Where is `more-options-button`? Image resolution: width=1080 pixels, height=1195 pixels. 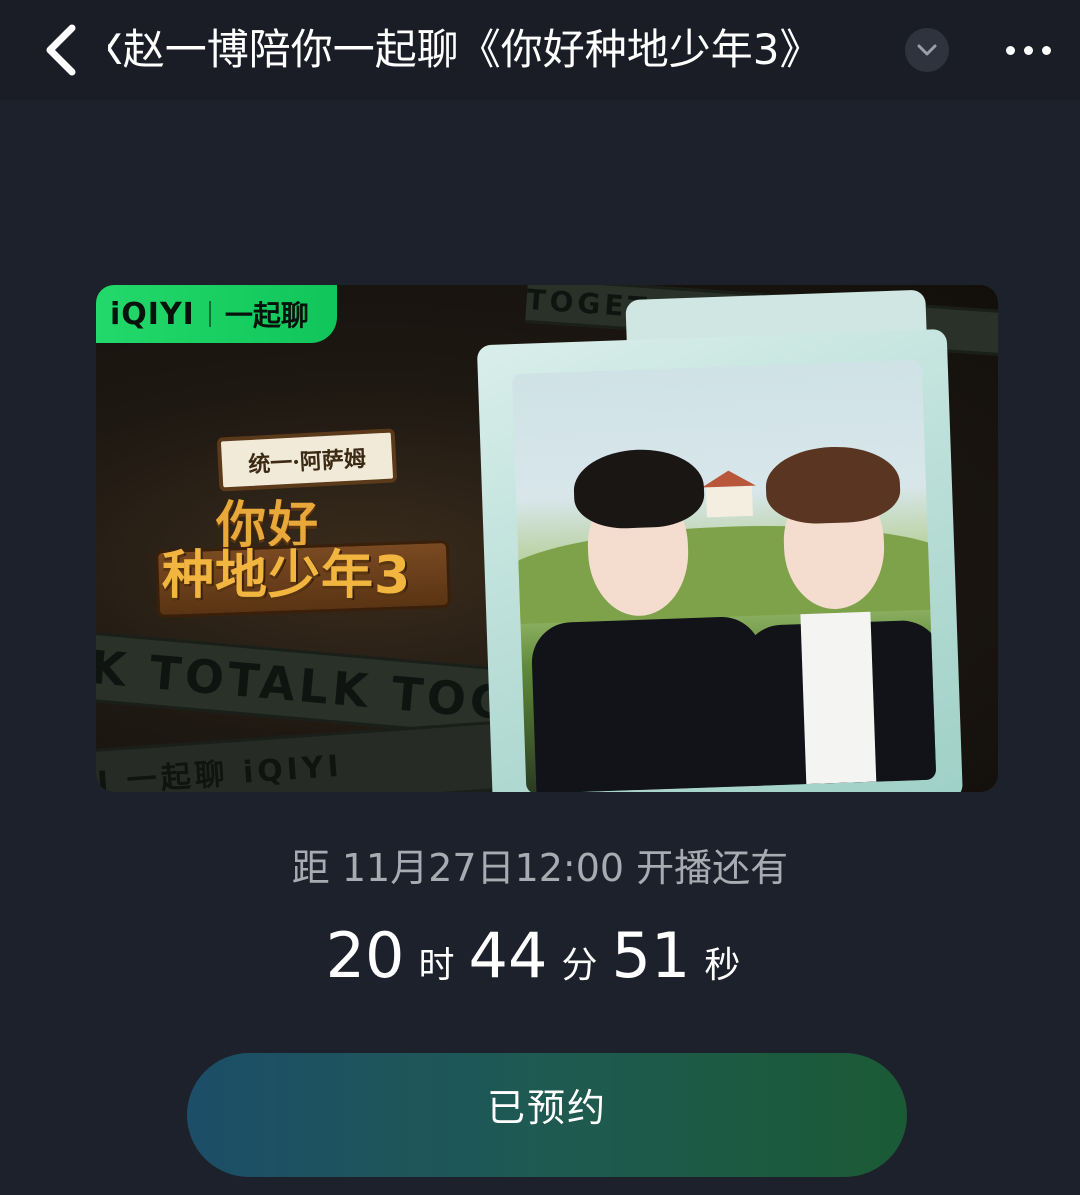 more-options-button is located at coordinates (1028, 50).